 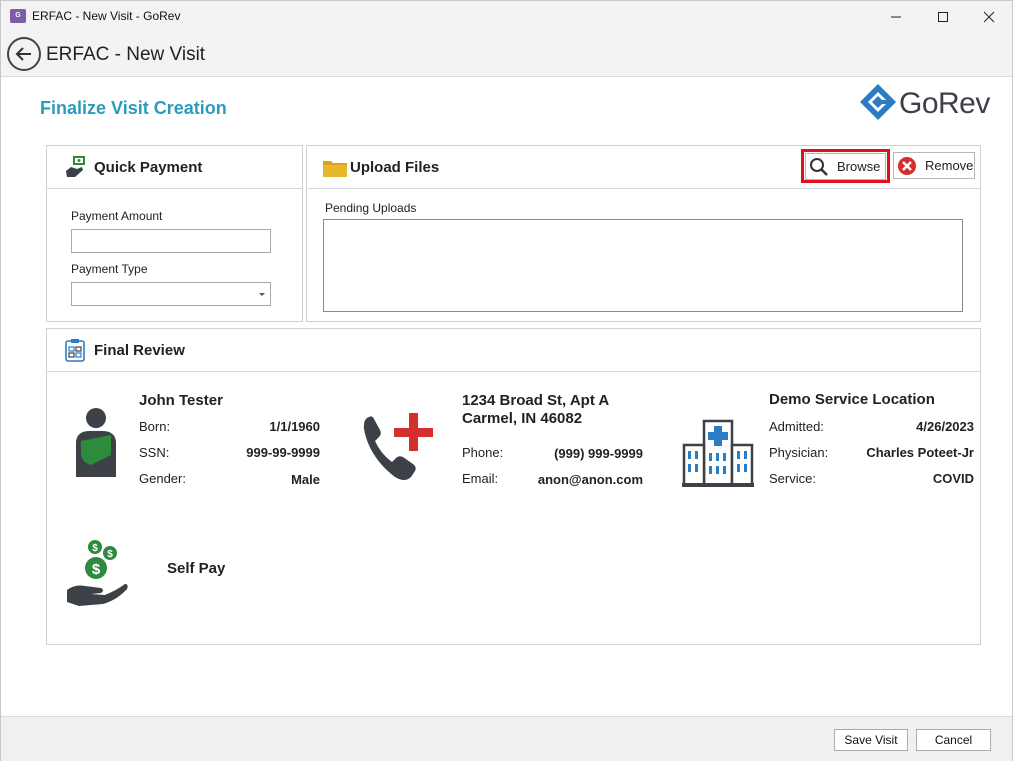 I want to click on patient-arm-sling-icon, so click(x=96, y=442).